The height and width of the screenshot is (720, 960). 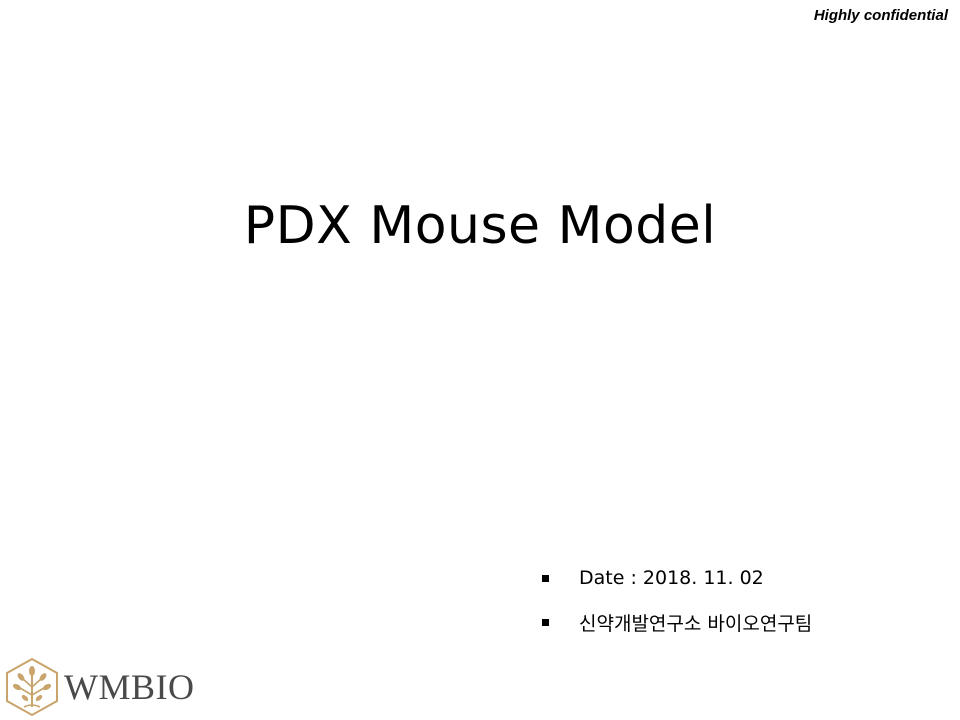 What do you see at coordinates (696, 623) in the screenshot?
I see `team-text: 신약개발연구소 바이오연구팀` at bounding box center [696, 623].